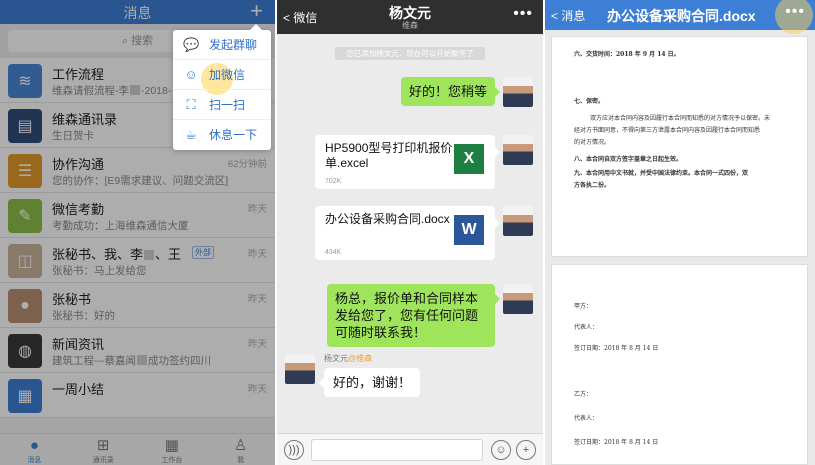  I want to click on signature-line: 乙方：, so click(583, 394).